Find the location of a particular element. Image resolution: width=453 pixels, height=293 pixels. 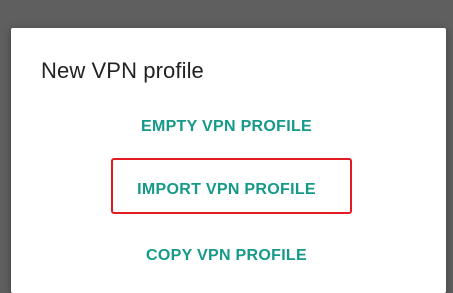

copy-vpn-profile-label: COPY VPN PROFILE is located at coordinates (226, 255).